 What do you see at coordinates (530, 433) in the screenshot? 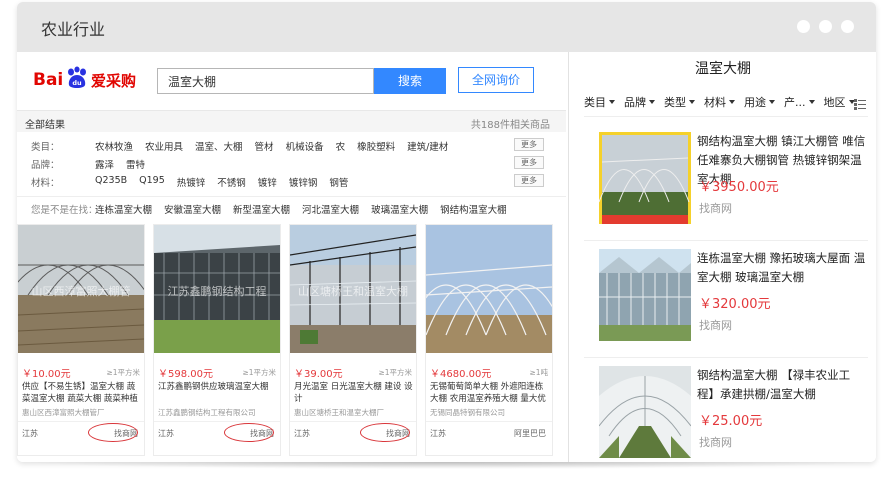
I see `product-source: 阿里巴巴` at bounding box center [530, 433].